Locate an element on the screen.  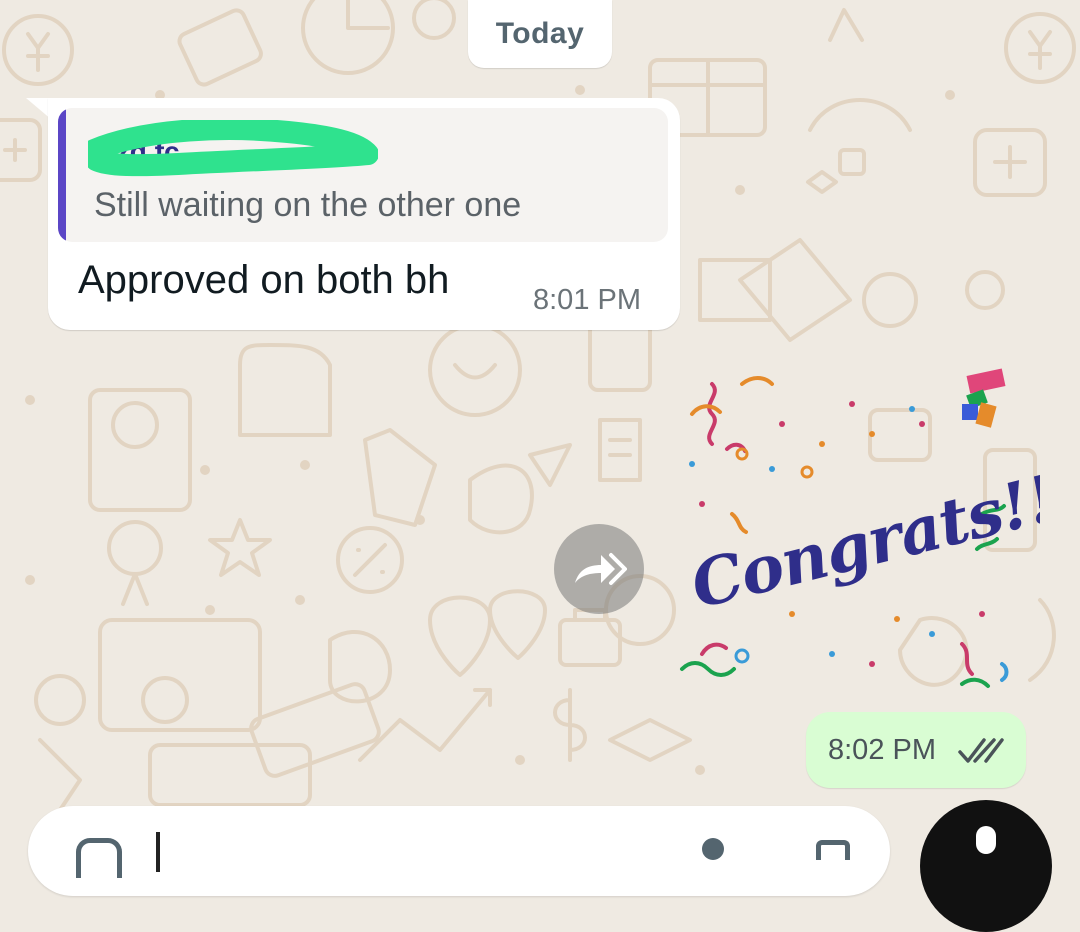
message-text: Approved on both bh is located at coordinates (264, 280).